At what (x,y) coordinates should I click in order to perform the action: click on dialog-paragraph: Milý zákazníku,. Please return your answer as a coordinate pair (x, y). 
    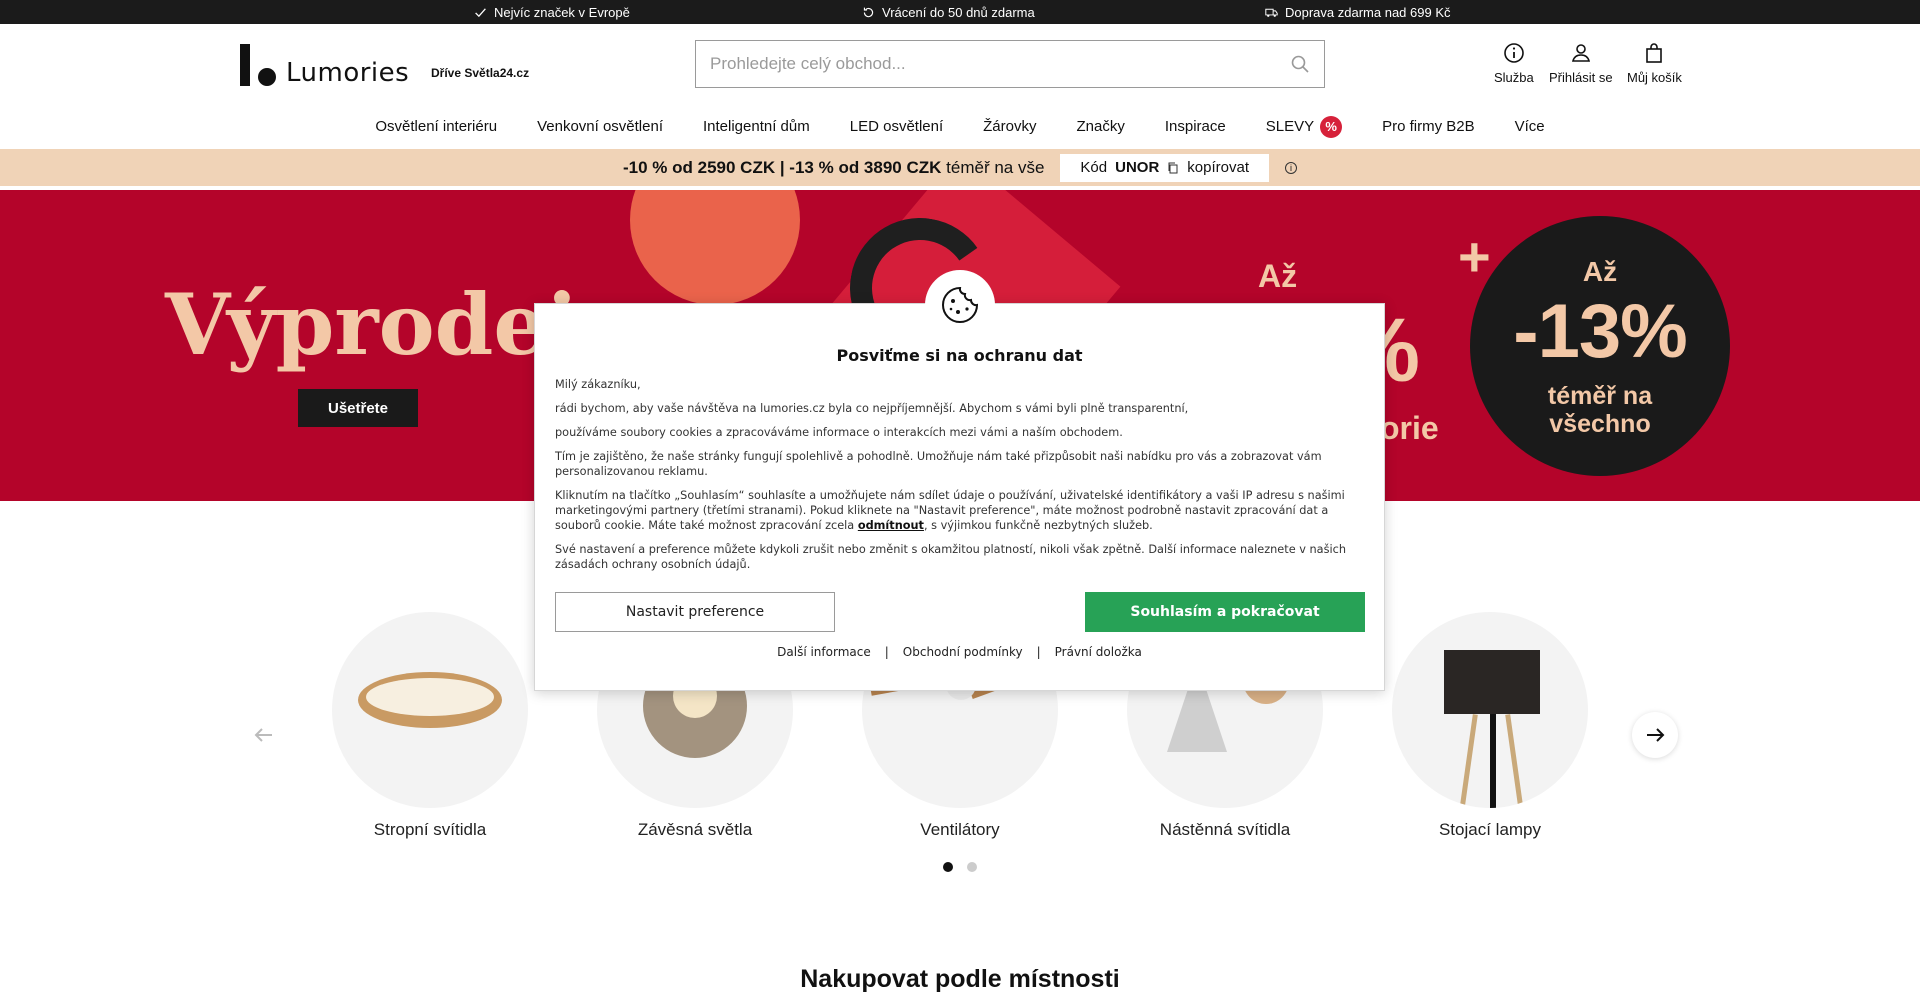
    Looking at the image, I should click on (598, 384).